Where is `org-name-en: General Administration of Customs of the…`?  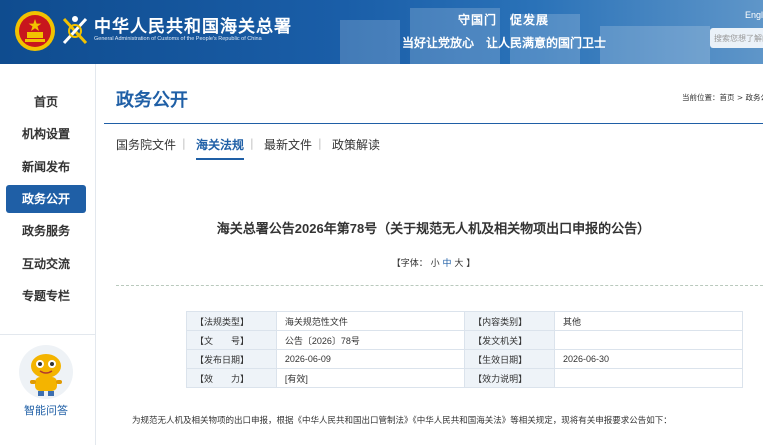
org-name-en: General Administration of Customs of the… is located at coordinates (178, 39).